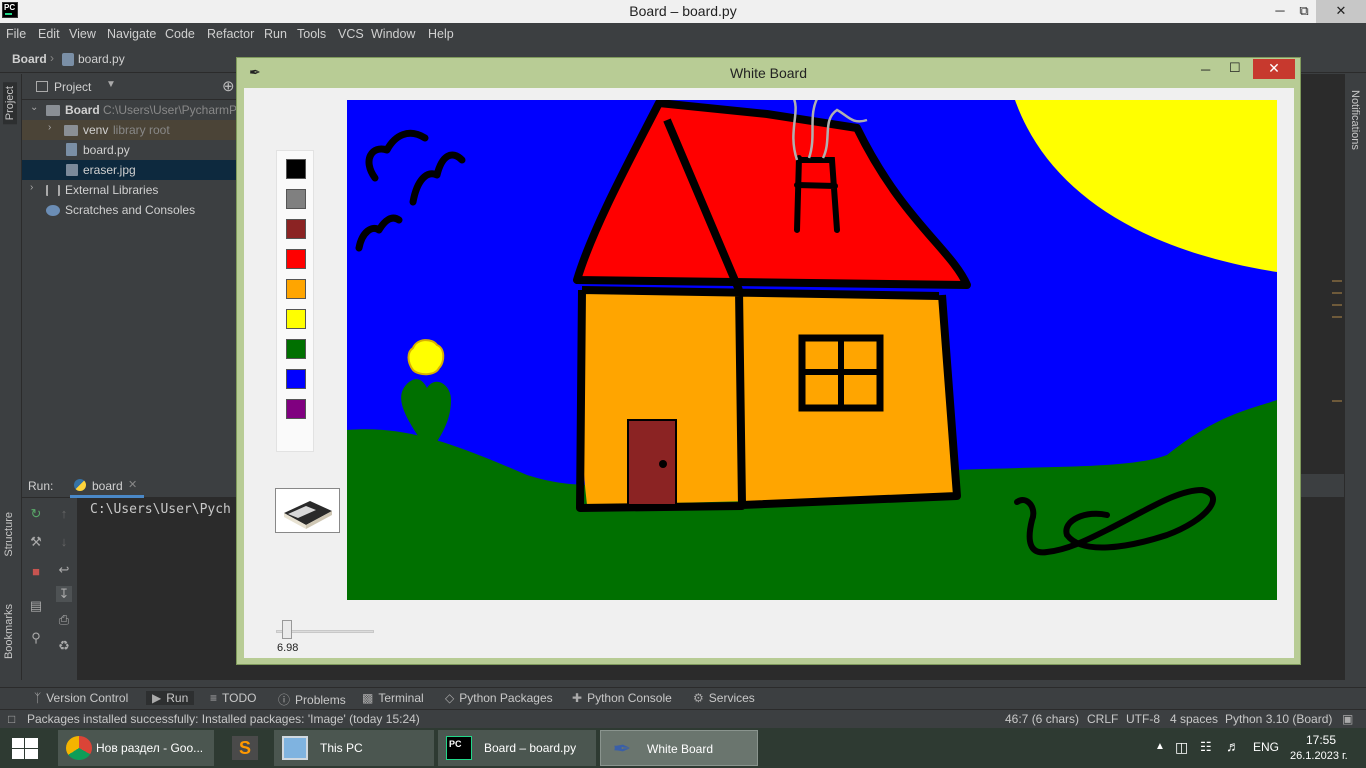  I want to click on layout-icon: ▤, so click(36, 606).